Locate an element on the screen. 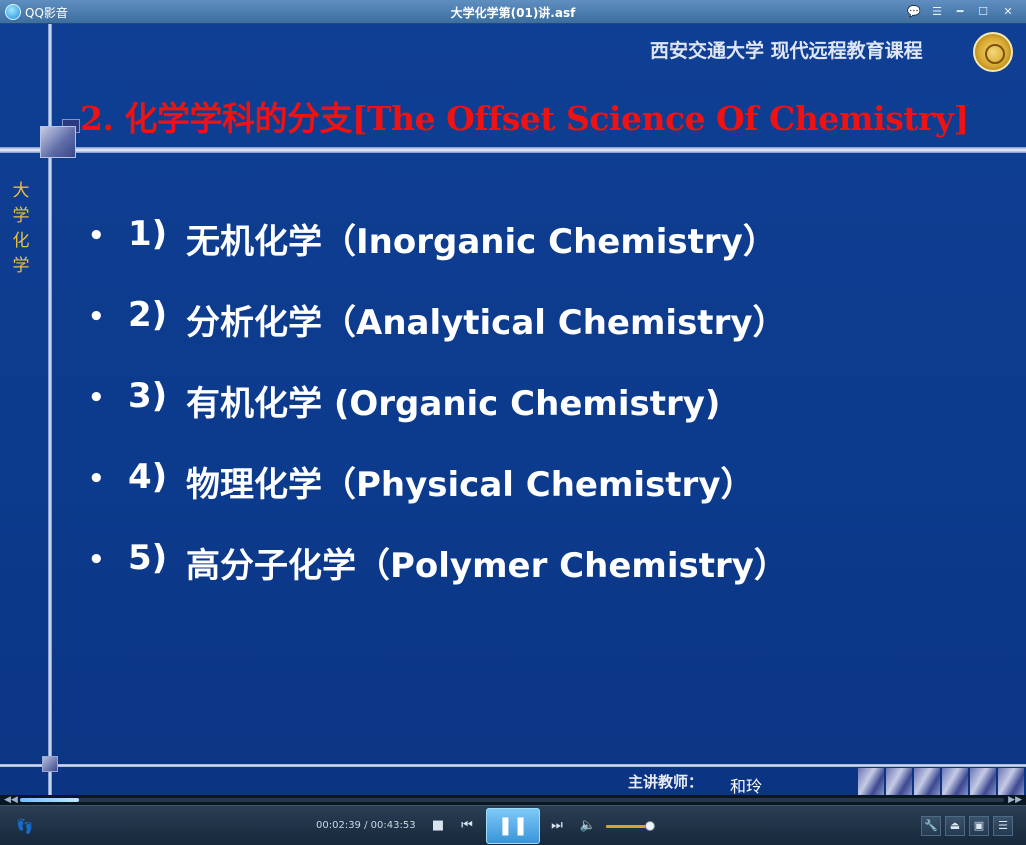 The image size is (1026, 845). side-char: 大 is located at coordinates (21, 191).